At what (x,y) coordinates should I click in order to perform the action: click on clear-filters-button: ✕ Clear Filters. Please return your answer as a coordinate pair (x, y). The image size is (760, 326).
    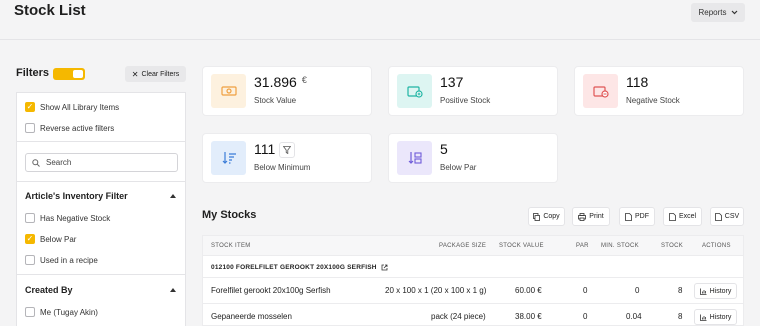
    Looking at the image, I should click on (155, 74).